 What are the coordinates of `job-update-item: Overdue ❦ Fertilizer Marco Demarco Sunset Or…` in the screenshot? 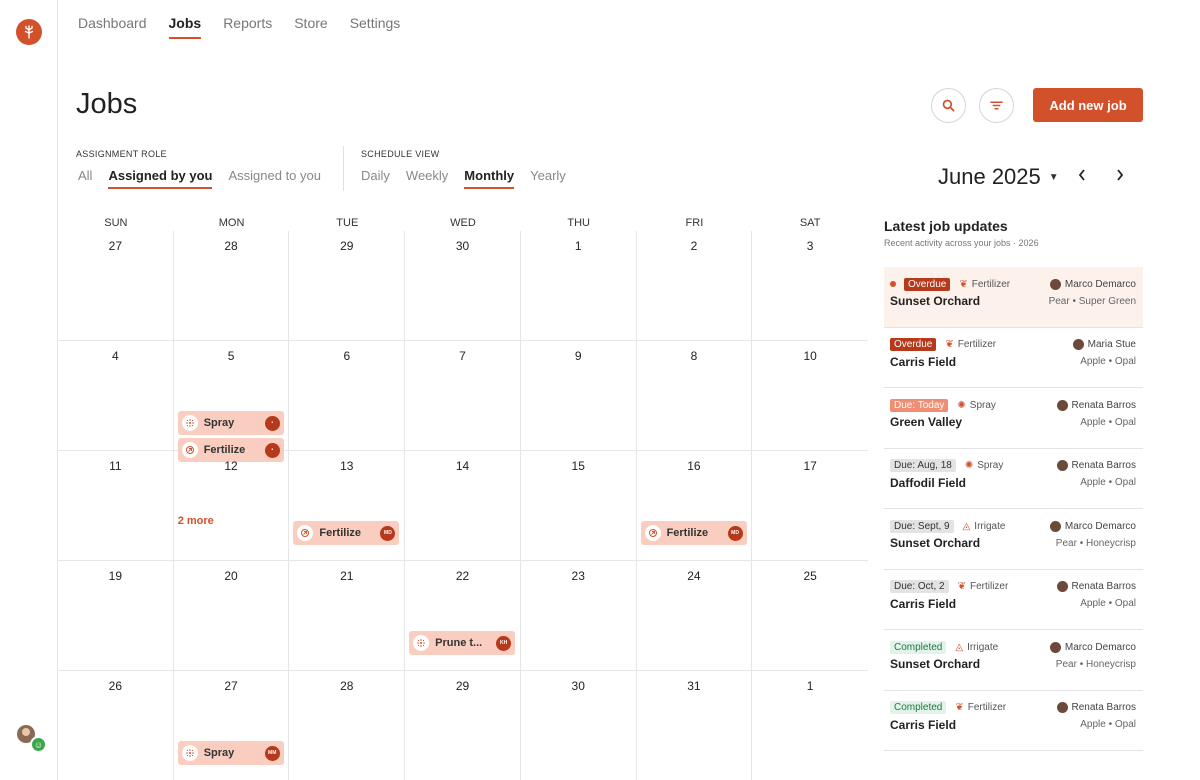 It's located at (1013, 297).